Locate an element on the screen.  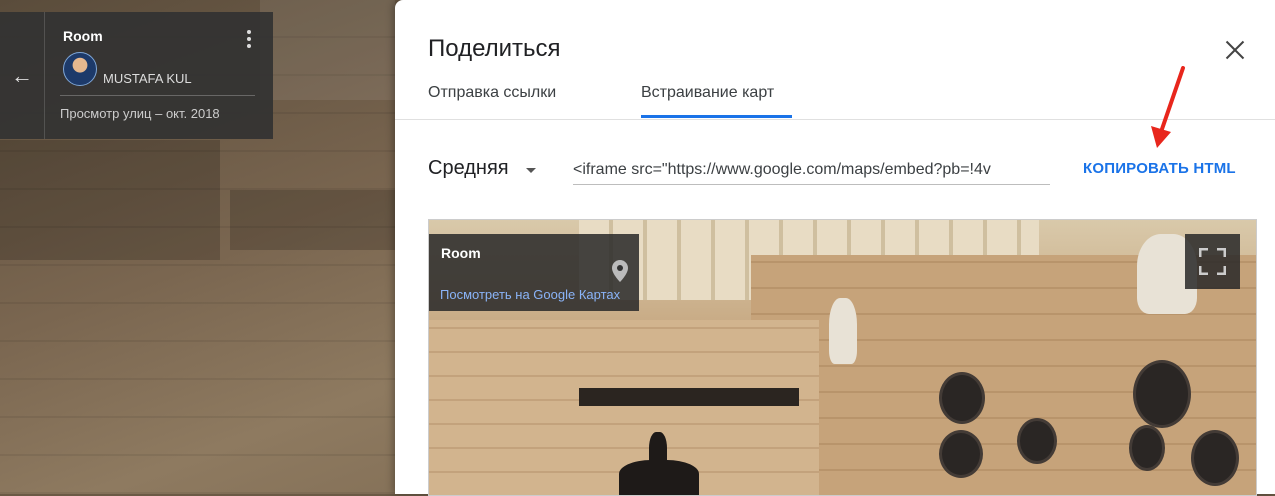
map-pin-icon is located at coordinates (620, 271).